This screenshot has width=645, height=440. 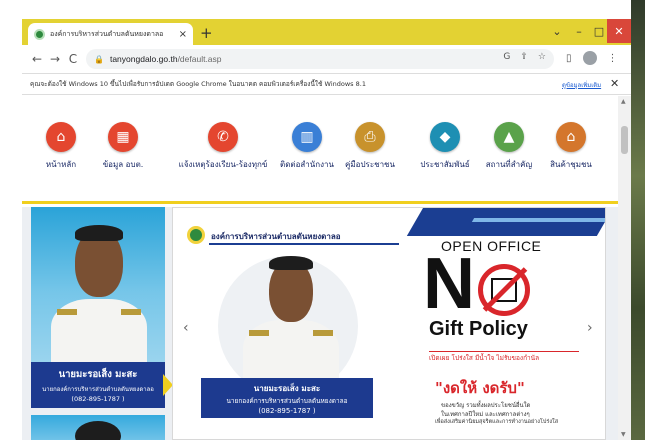 I want to click on menu-item-shop: ⌂ สินค้าชุมชน, so click(x=571, y=146).